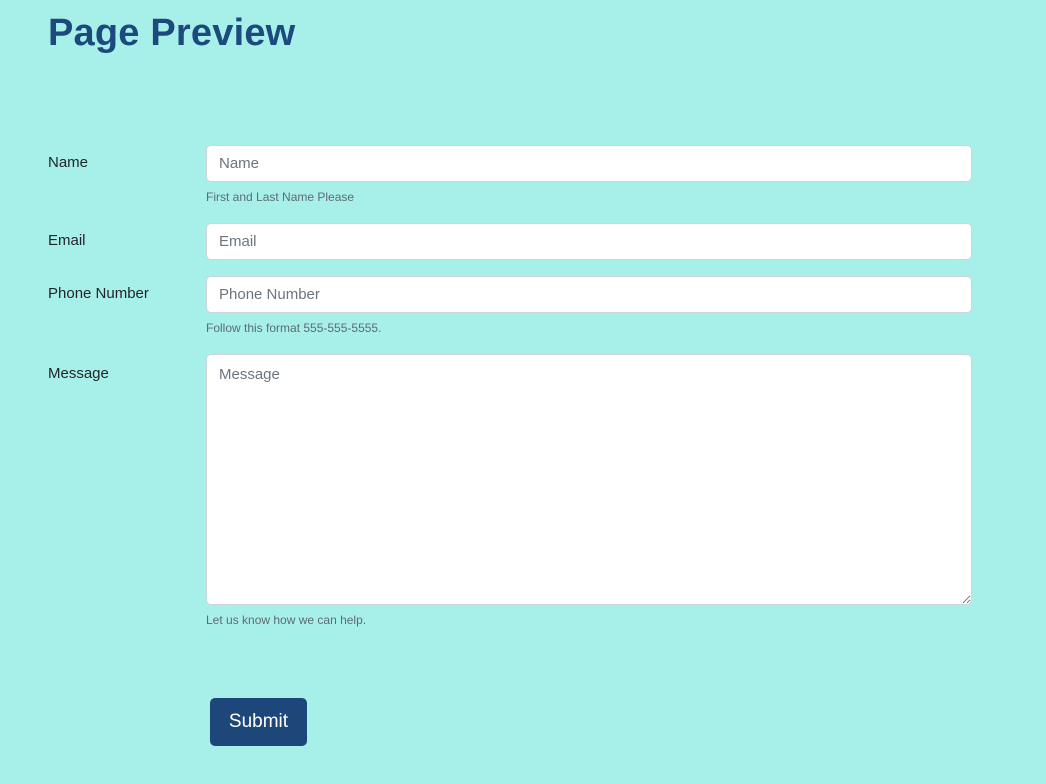  I want to click on message-help-text: Let us know how we can help., so click(286, 620).